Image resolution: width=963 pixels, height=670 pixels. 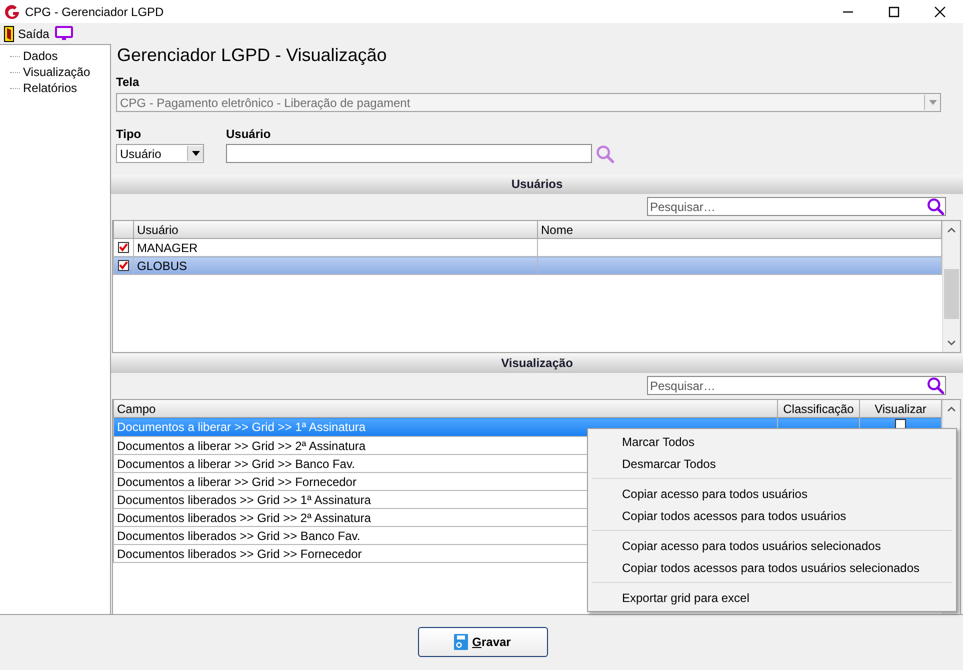 I want to click on column-header: Usuário, so click(x=336, y=229).